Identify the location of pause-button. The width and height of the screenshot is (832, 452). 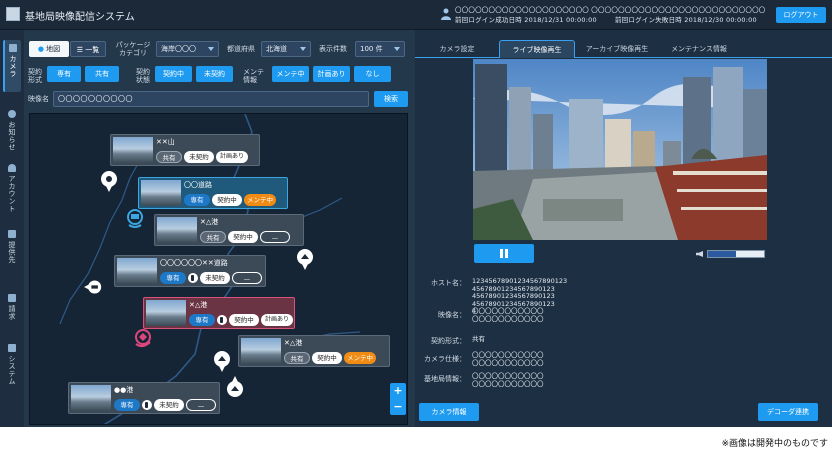
(504, 253).